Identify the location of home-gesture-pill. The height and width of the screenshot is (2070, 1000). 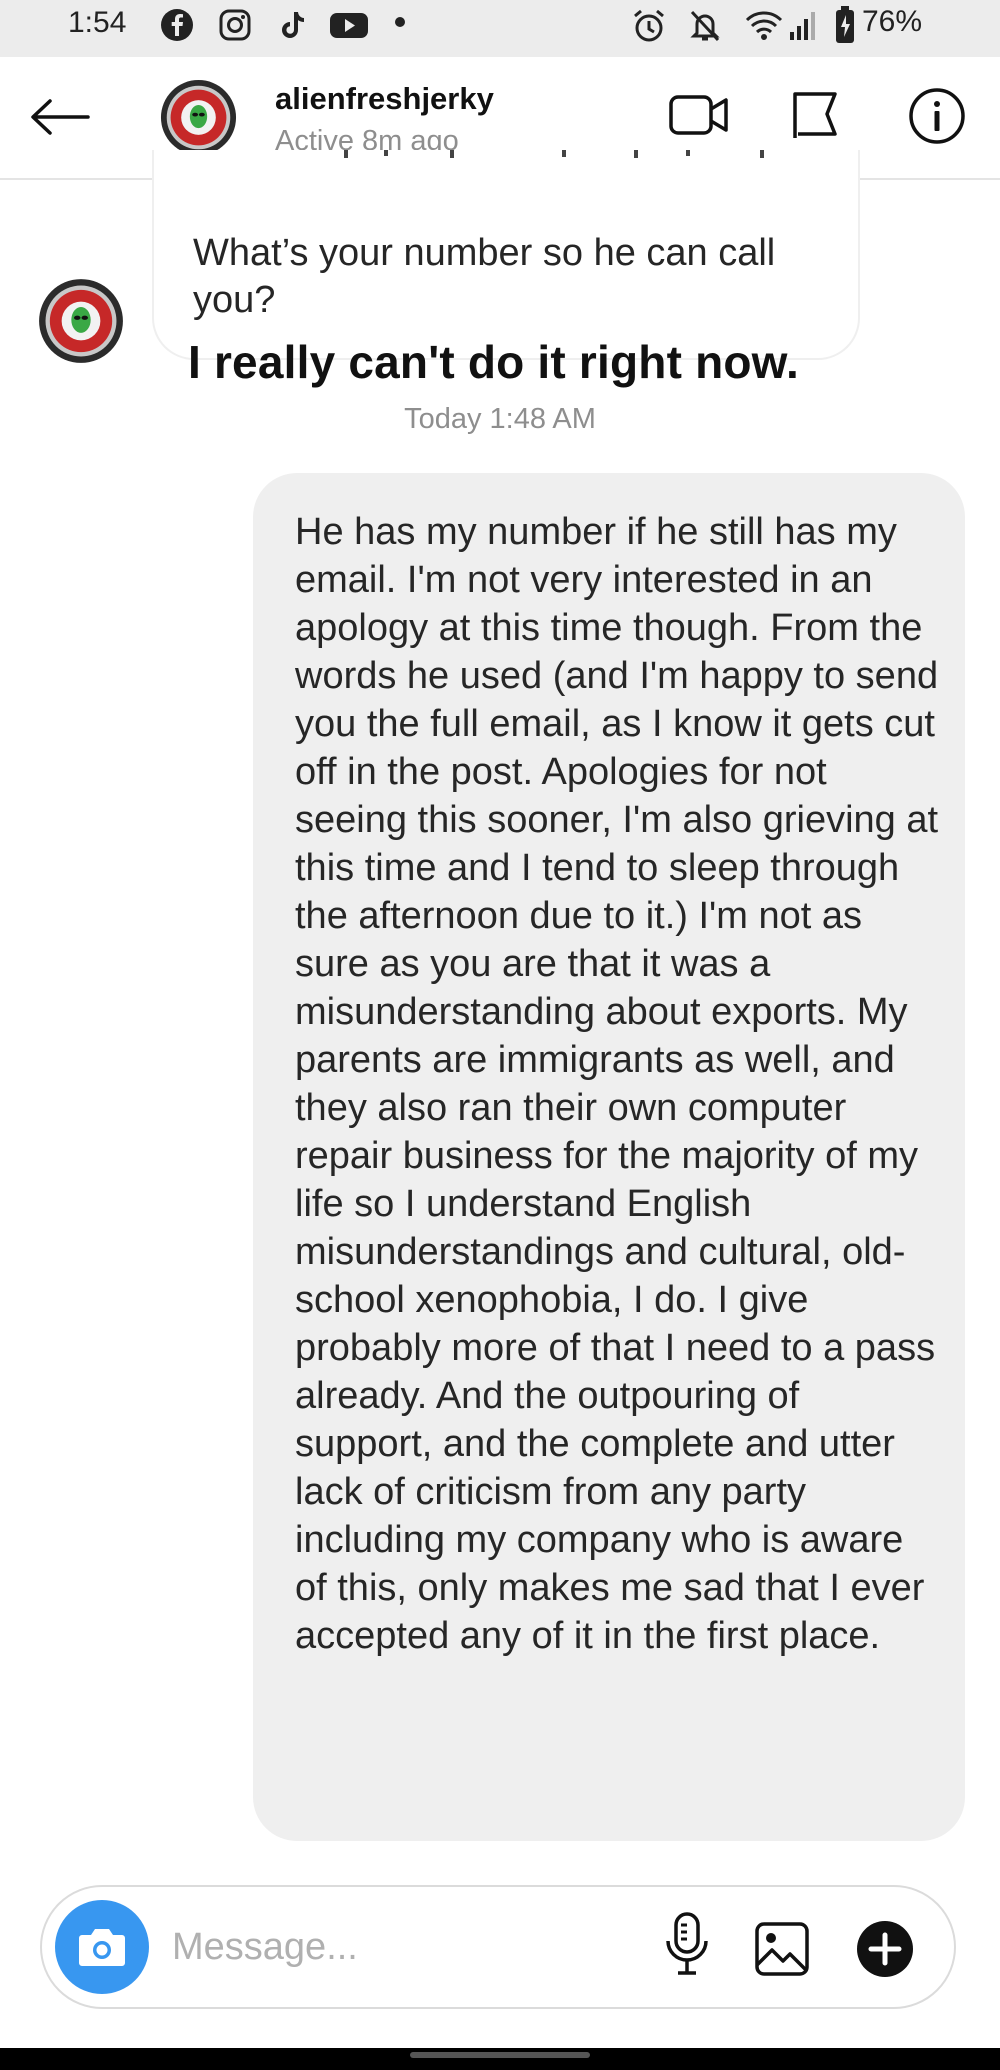
(500, 2055).